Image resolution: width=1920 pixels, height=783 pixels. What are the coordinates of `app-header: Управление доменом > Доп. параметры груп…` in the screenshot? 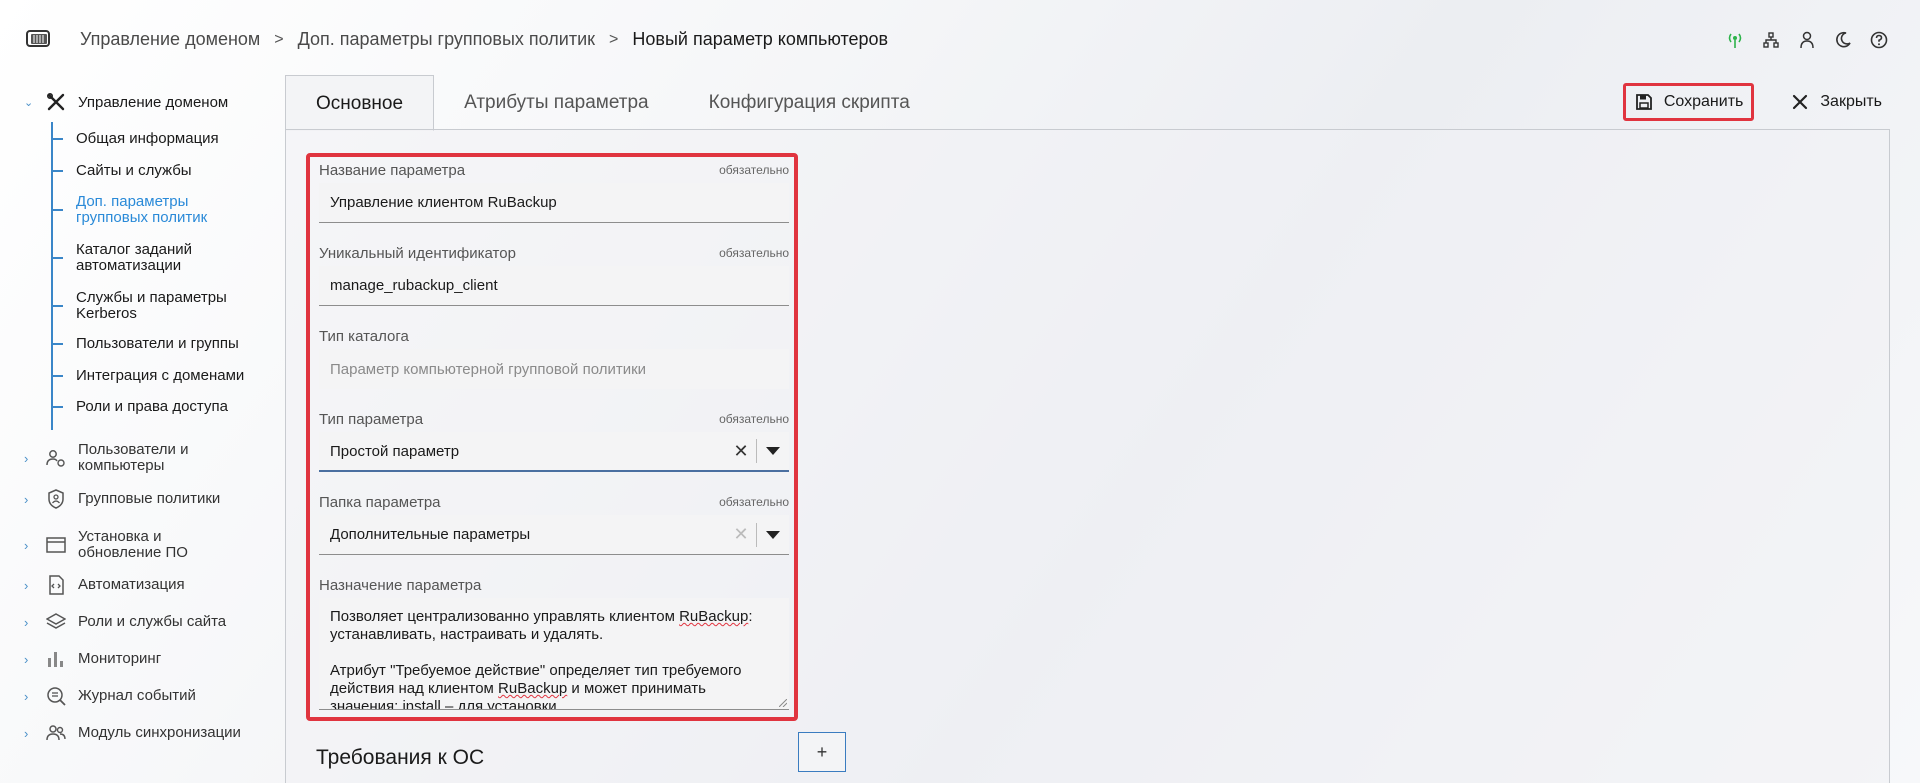 It's located at (960, 41).